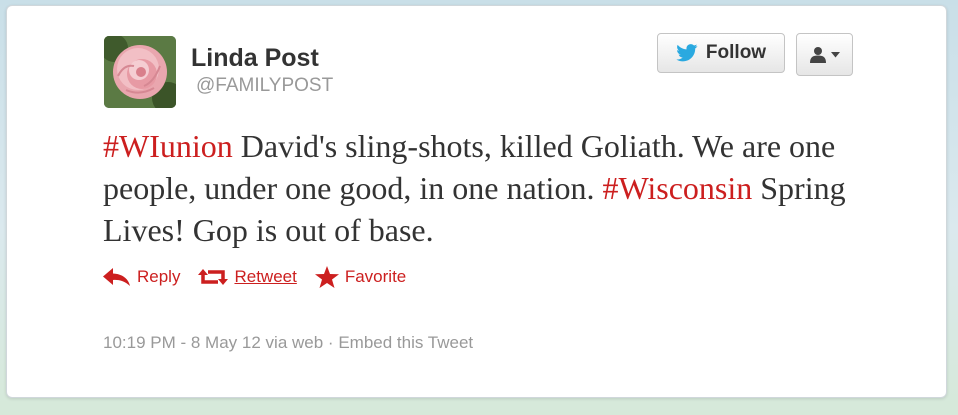 This screenshot has width=958, height=415. I want to click on reply-label: Reply, so click(159, 276).